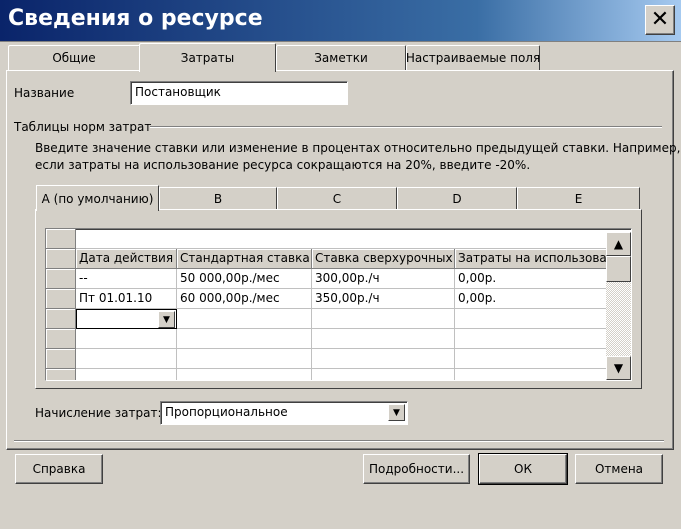 The width and height of the screenshot is (681, 529). I want to click on accrual-label: Начисление затрат:, so click(98, 413).